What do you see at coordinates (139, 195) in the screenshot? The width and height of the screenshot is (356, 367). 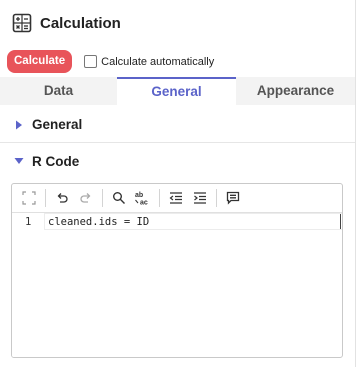 I see `svg-text: ab` at bounding box center [139, 195].